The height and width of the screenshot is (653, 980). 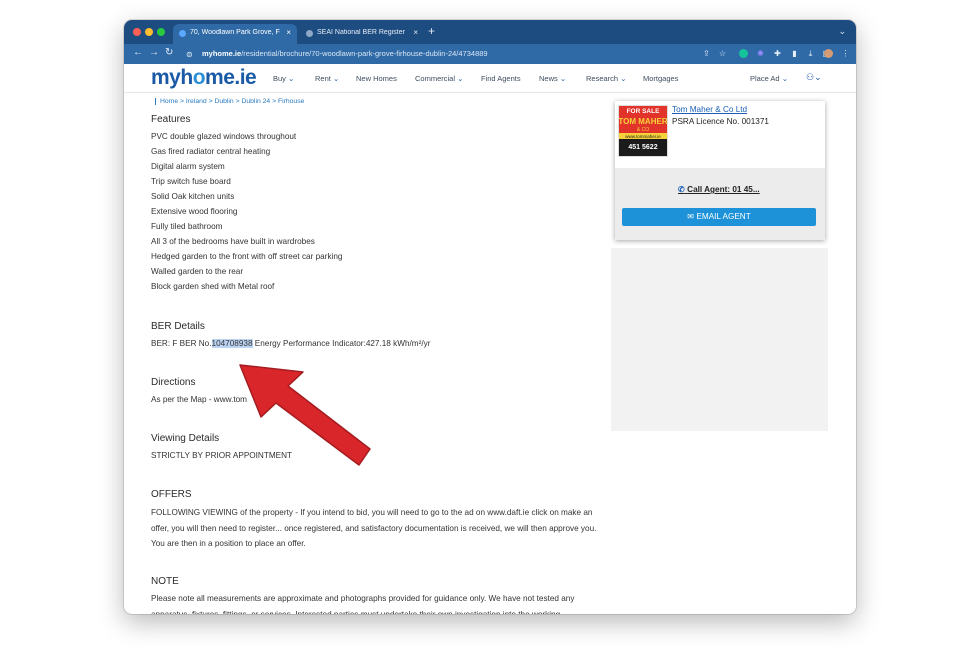 I want to click on email-agent-button: ✉ EMAIL AGENT, so click(x=719, y=217).